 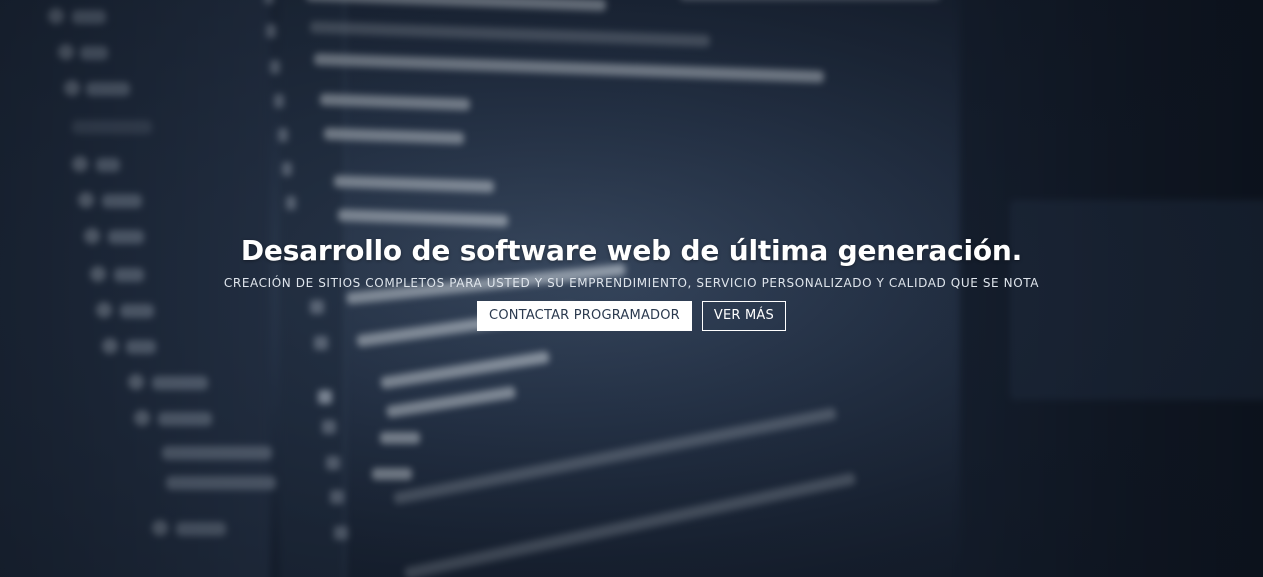 I want to click on see-more-button: VER MÁS, so click(x=743, y=316).